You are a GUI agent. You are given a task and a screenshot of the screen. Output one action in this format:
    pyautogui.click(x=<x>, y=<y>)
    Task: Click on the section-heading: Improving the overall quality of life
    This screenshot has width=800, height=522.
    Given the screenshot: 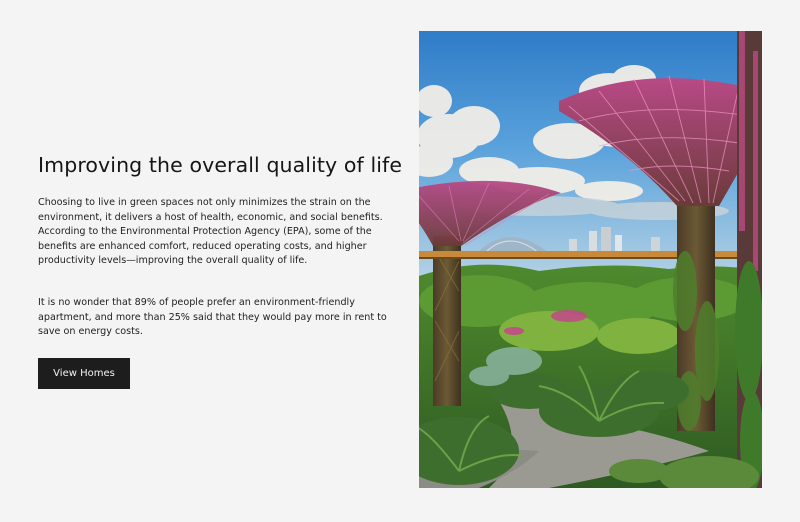 What is the action you would take?
    pyautogui.click(x=220, y=165)
    